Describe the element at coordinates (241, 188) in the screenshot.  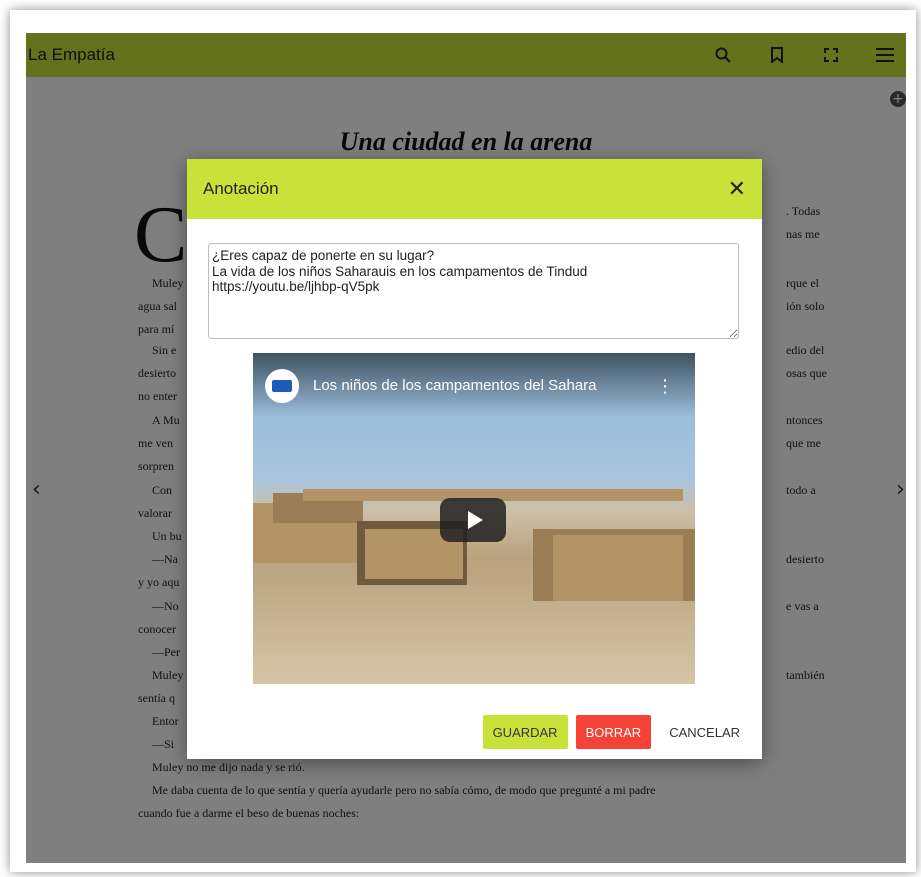
I see `dialog-title: Anotación` at that location.